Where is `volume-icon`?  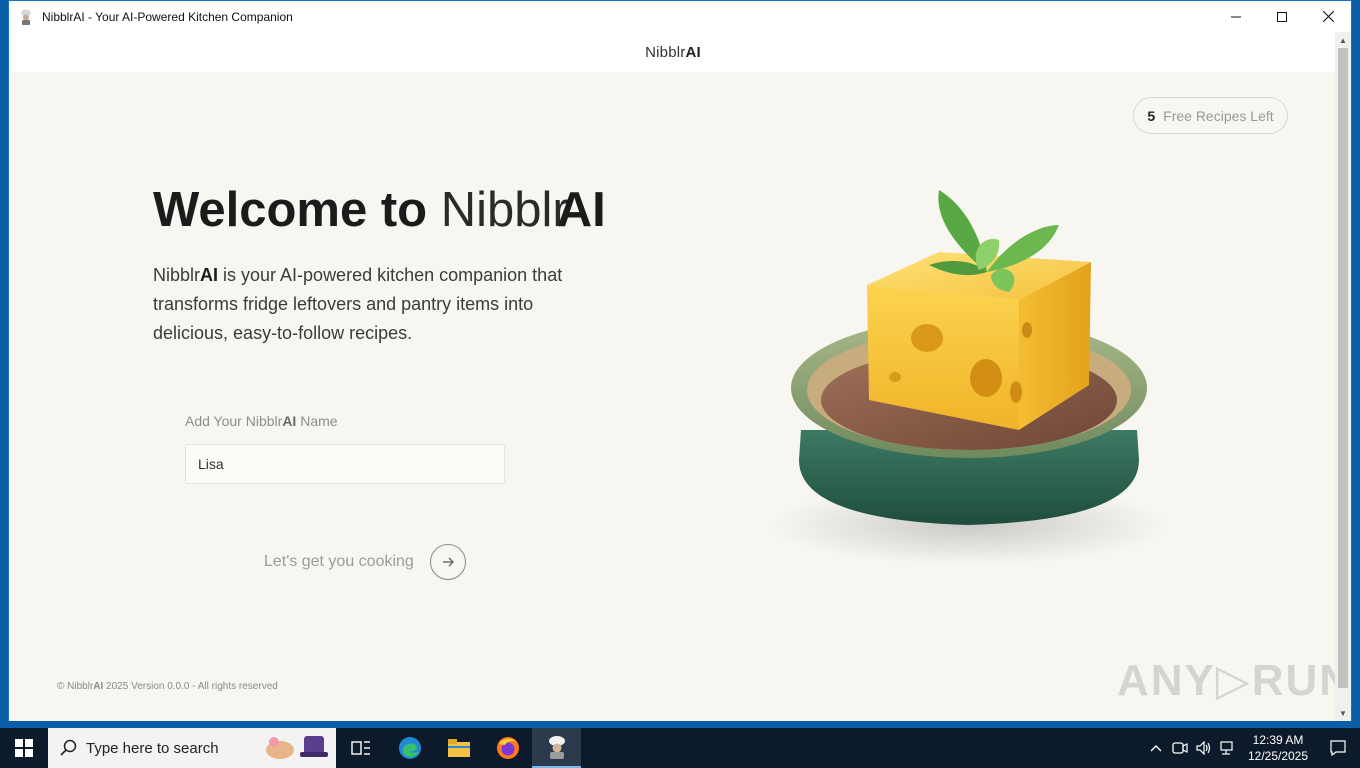
volume-icon is located at coordinates (1203, 748).